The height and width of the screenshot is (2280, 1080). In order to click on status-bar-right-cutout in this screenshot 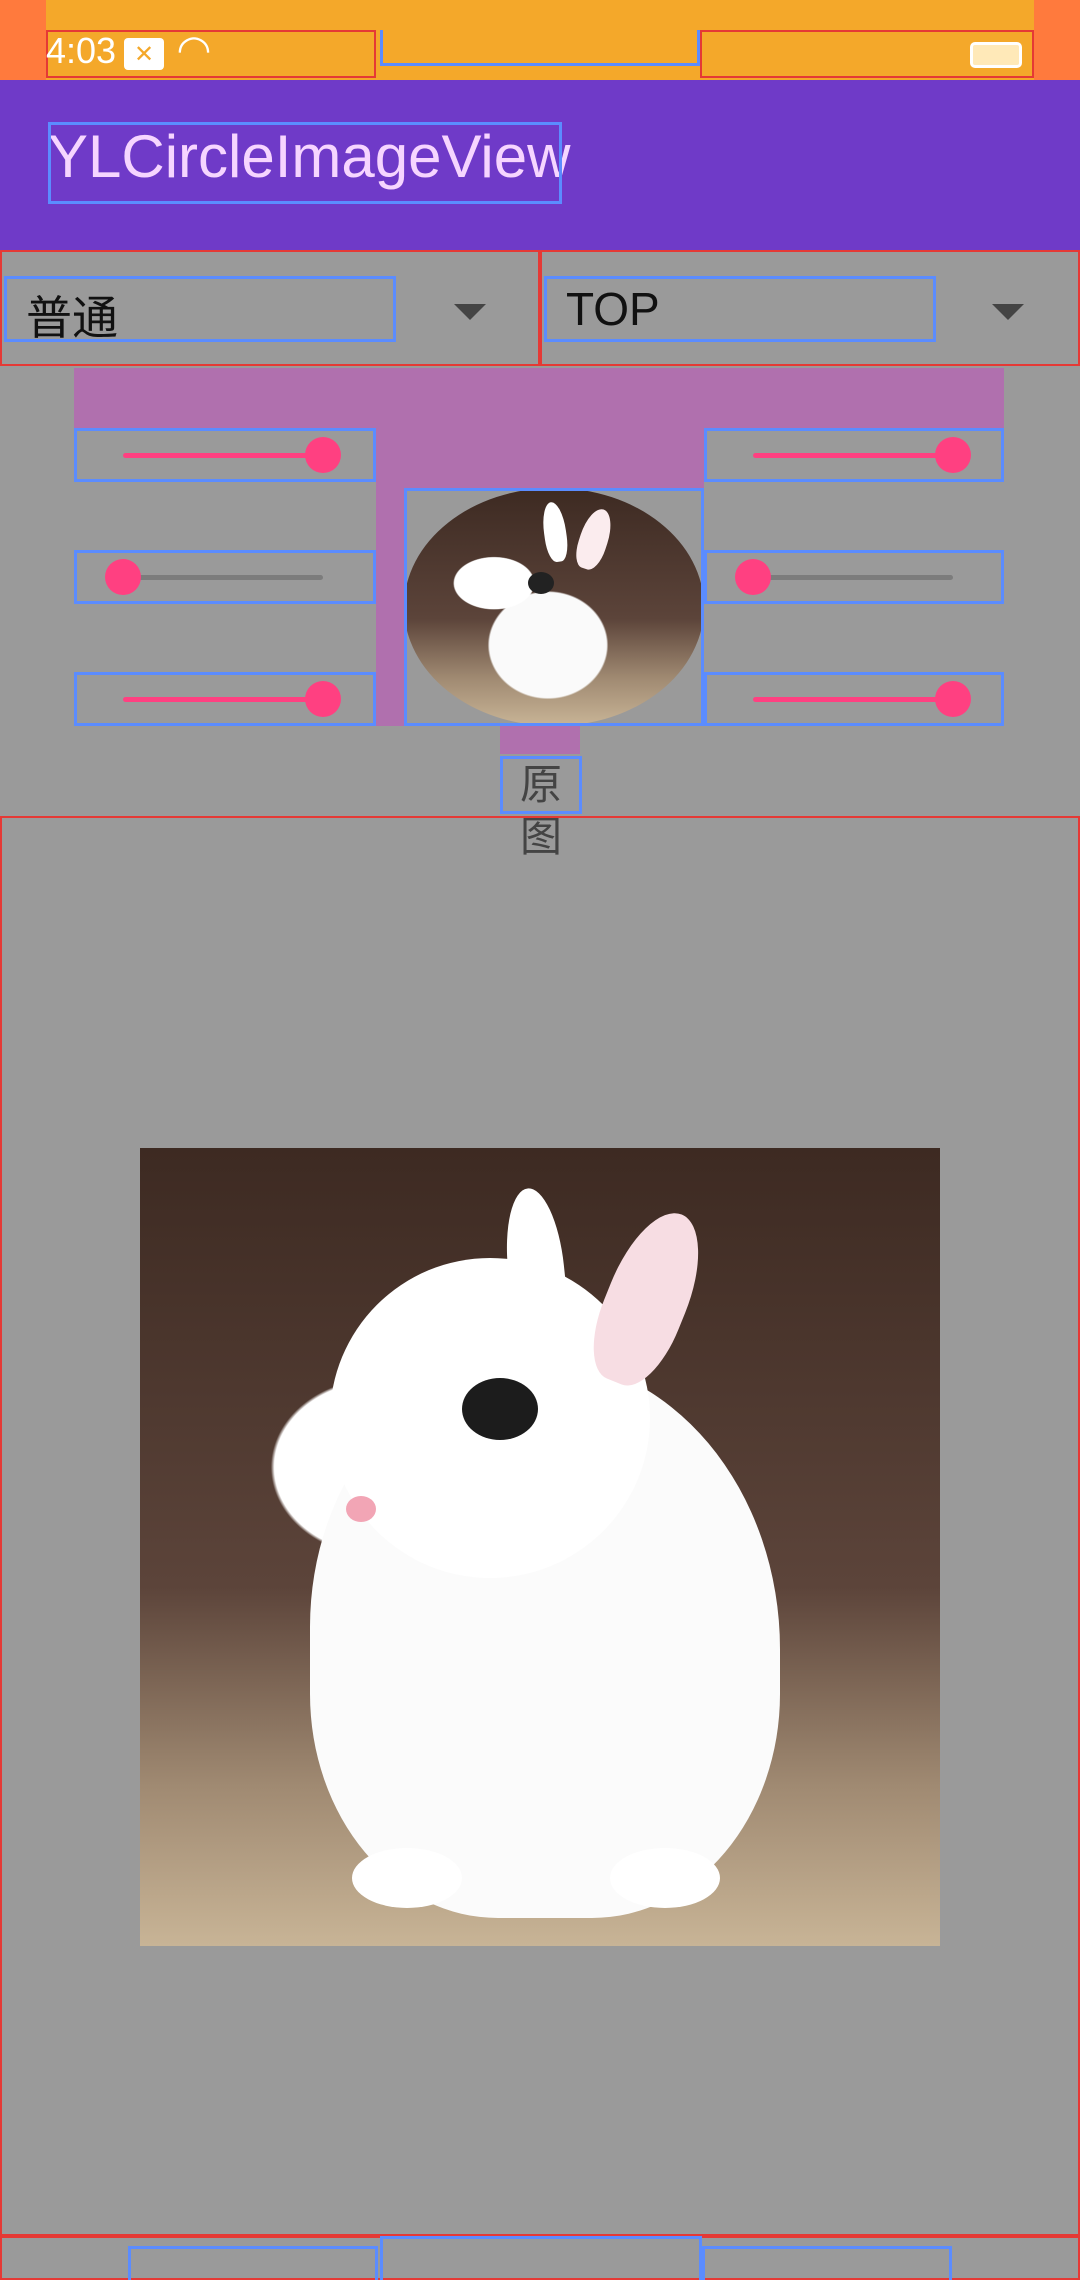, I will do `click(1057, 40)`.